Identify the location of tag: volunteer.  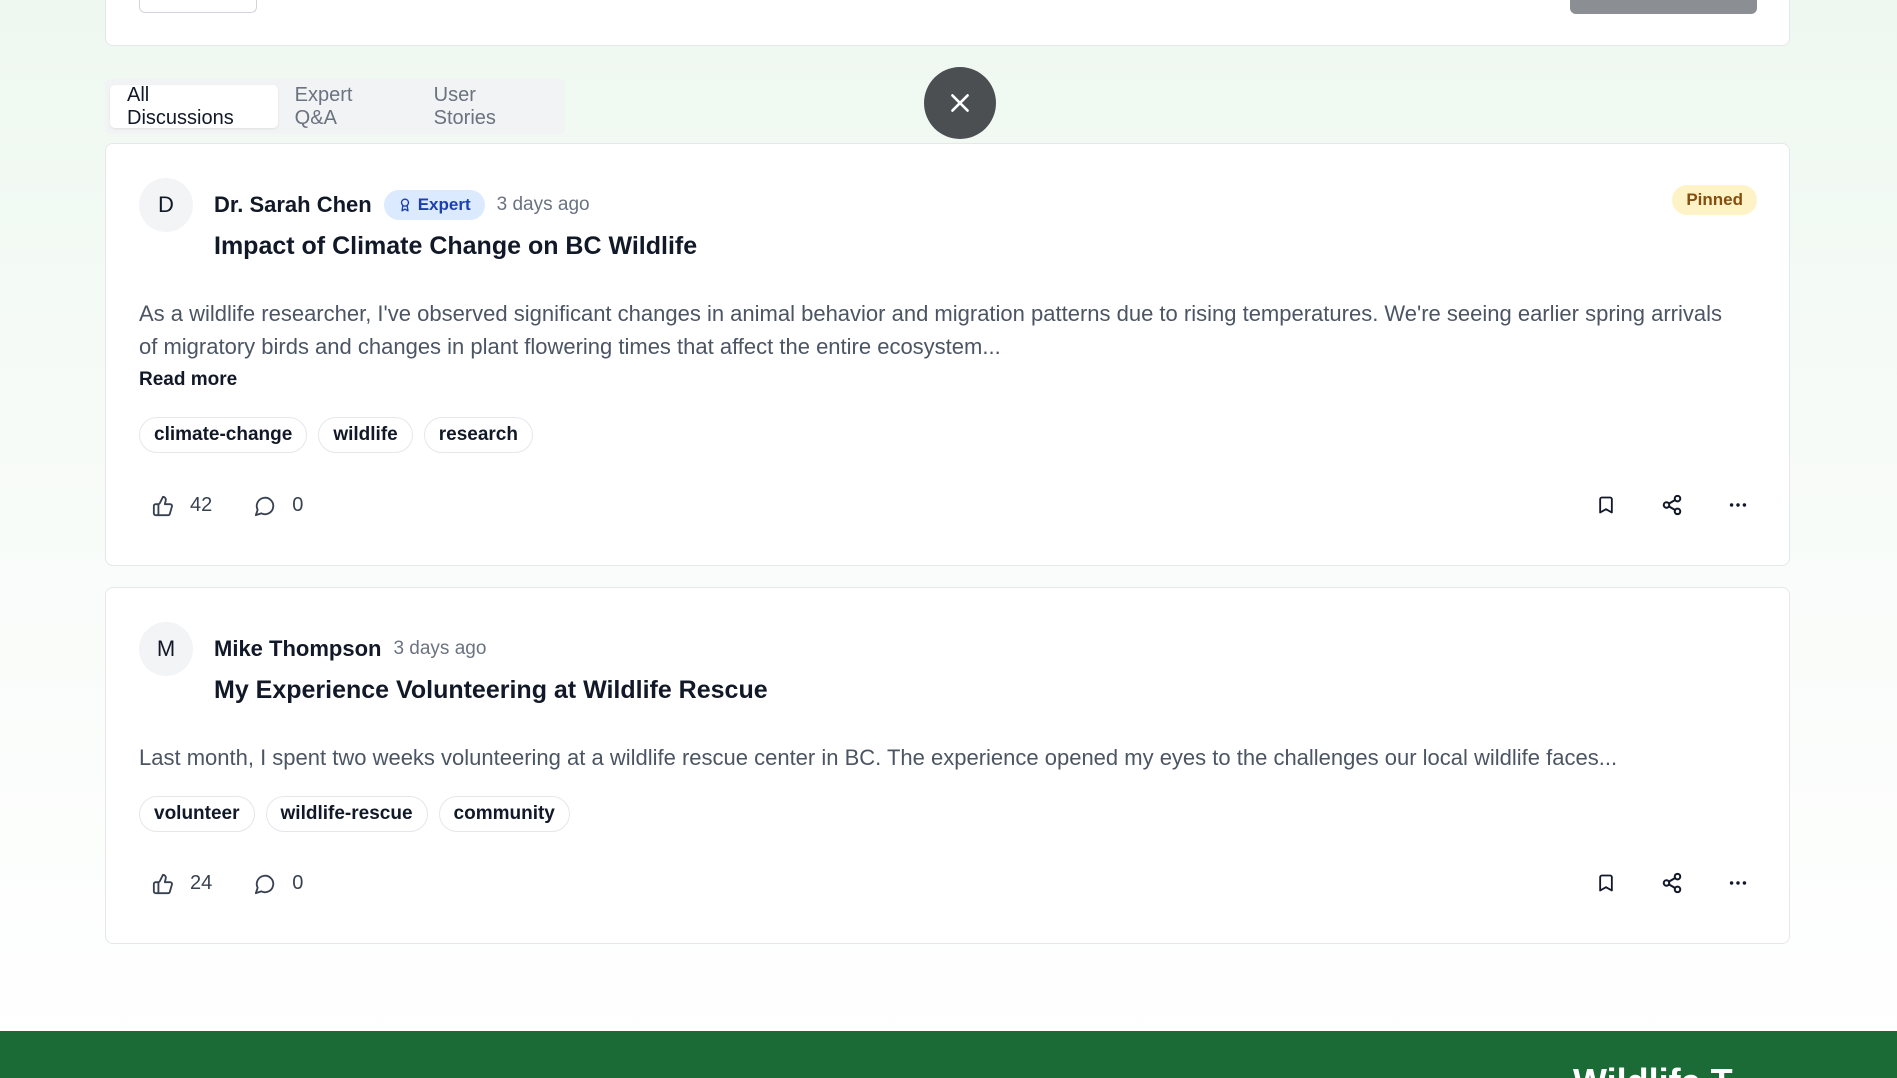
(197, 814).